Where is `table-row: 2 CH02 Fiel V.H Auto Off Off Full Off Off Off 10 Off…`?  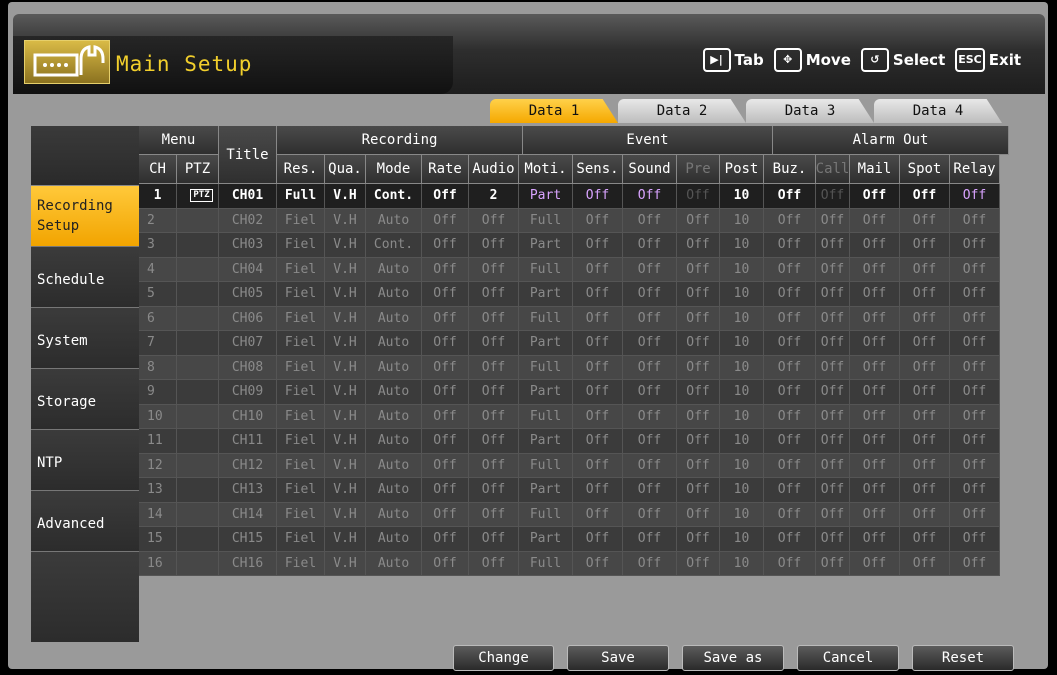 table-row: 2 CH02 Fiel V.H Auto Off Off Full Off Off Off 10 Off… is located at coordinates (574, 220).